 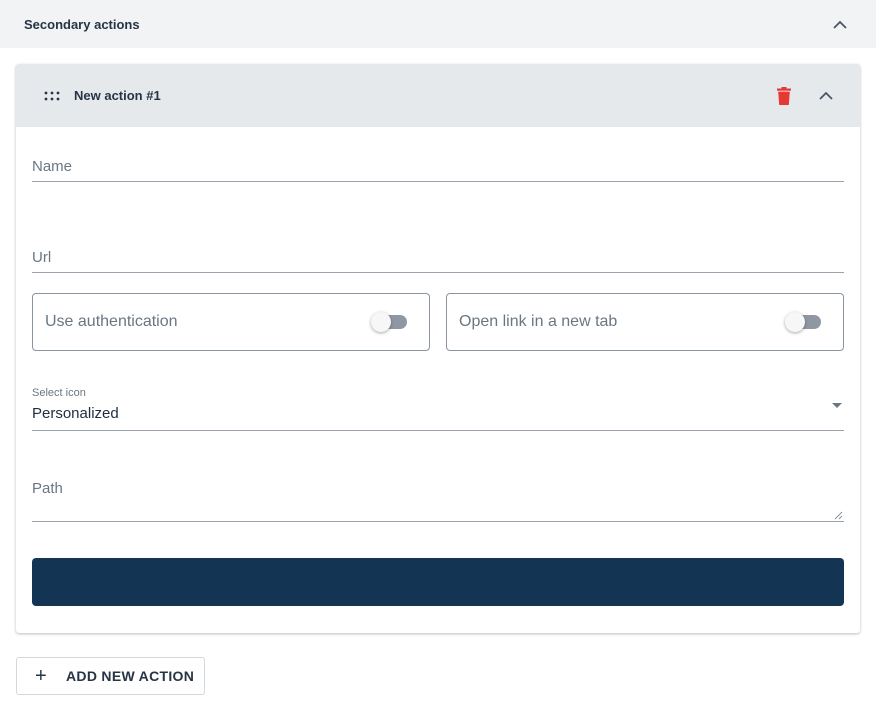 What do you see at coordinates (59, 393) in the screenshot?
I see `select-icon-label: Select icon` at bounding box center [59, 393].